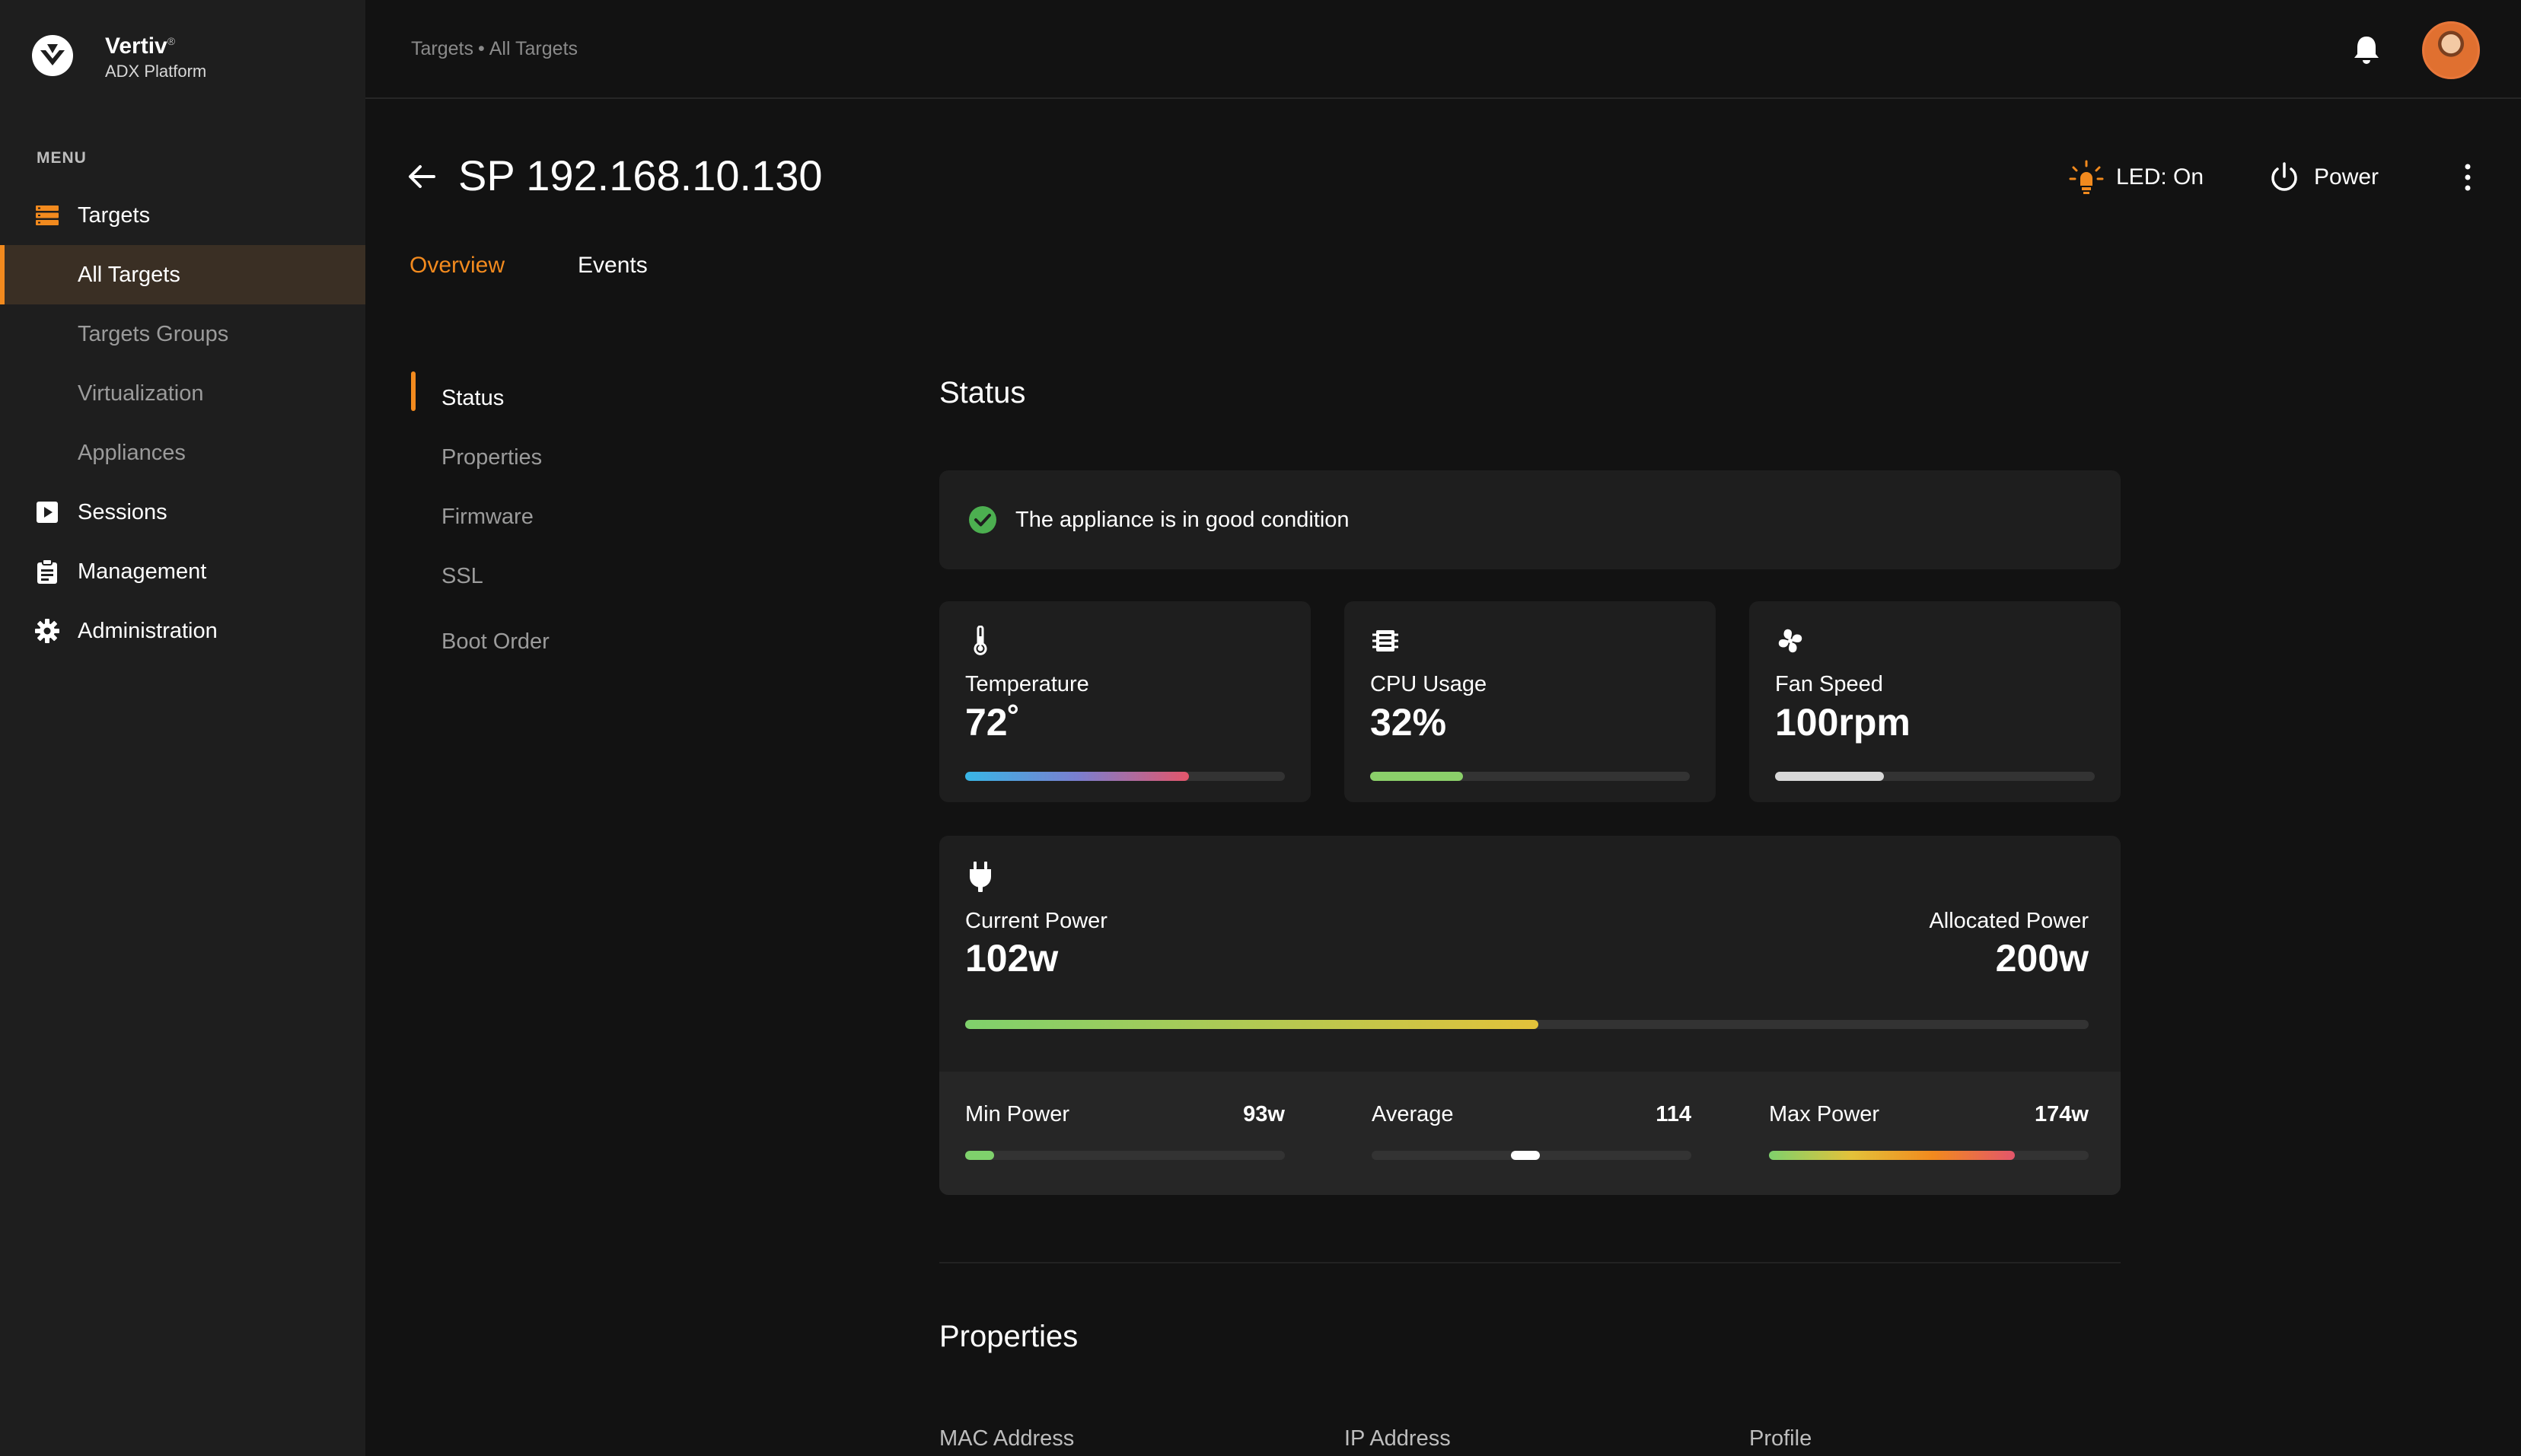  Describe the element at coordinates (1413, 1114) in the screenshot. I see `stat-label: Average` at that location.